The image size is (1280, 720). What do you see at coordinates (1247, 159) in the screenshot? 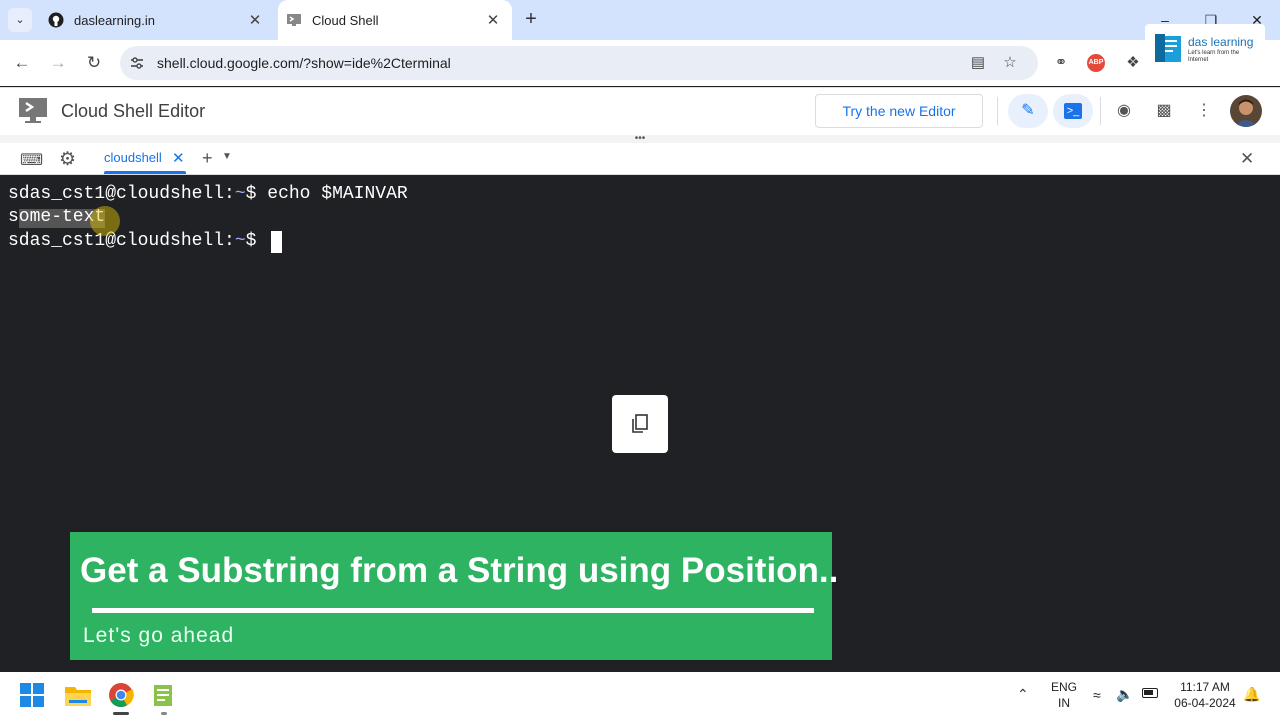
I see `close-terminal-panel-icon: ✕` at bounding box center [1247, 159].